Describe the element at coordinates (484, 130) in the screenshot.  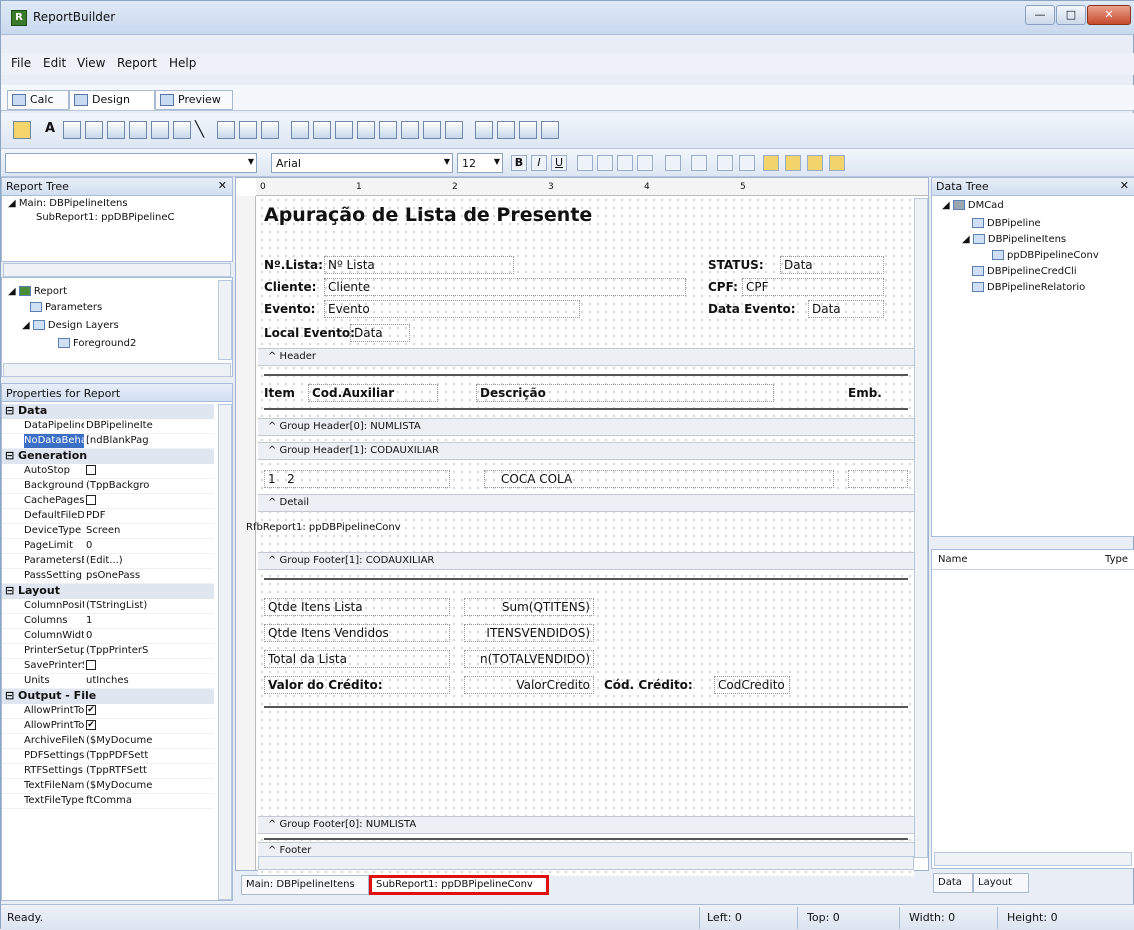
I see `subreport-icon` at that location.